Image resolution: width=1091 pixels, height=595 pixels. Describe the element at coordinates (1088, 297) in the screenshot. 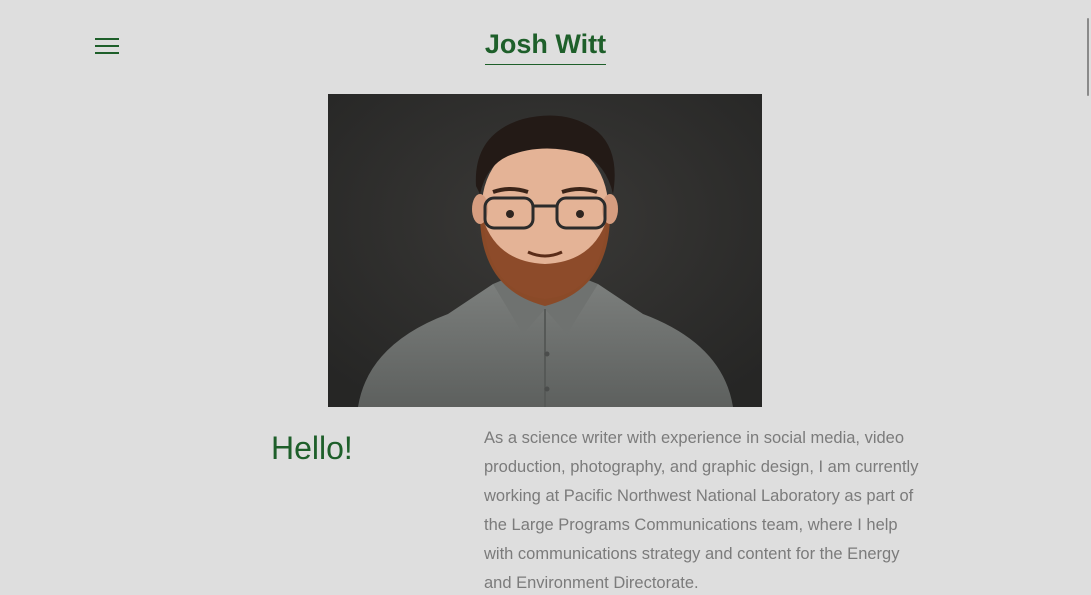

I see `scrollbar` at that location.